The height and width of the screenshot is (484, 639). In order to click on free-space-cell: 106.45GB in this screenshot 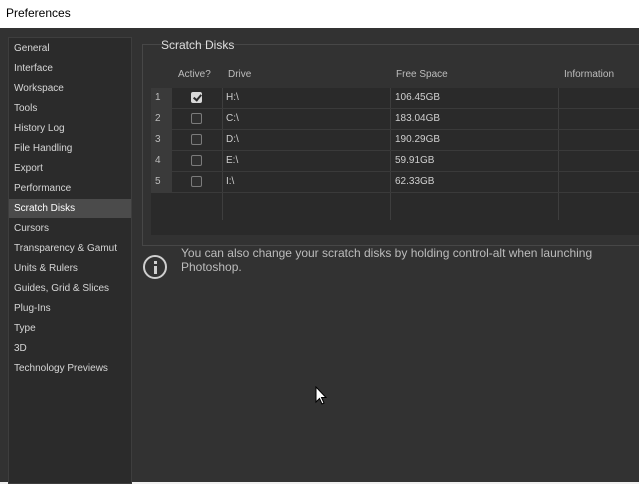, I will do `click(418, 97)`.